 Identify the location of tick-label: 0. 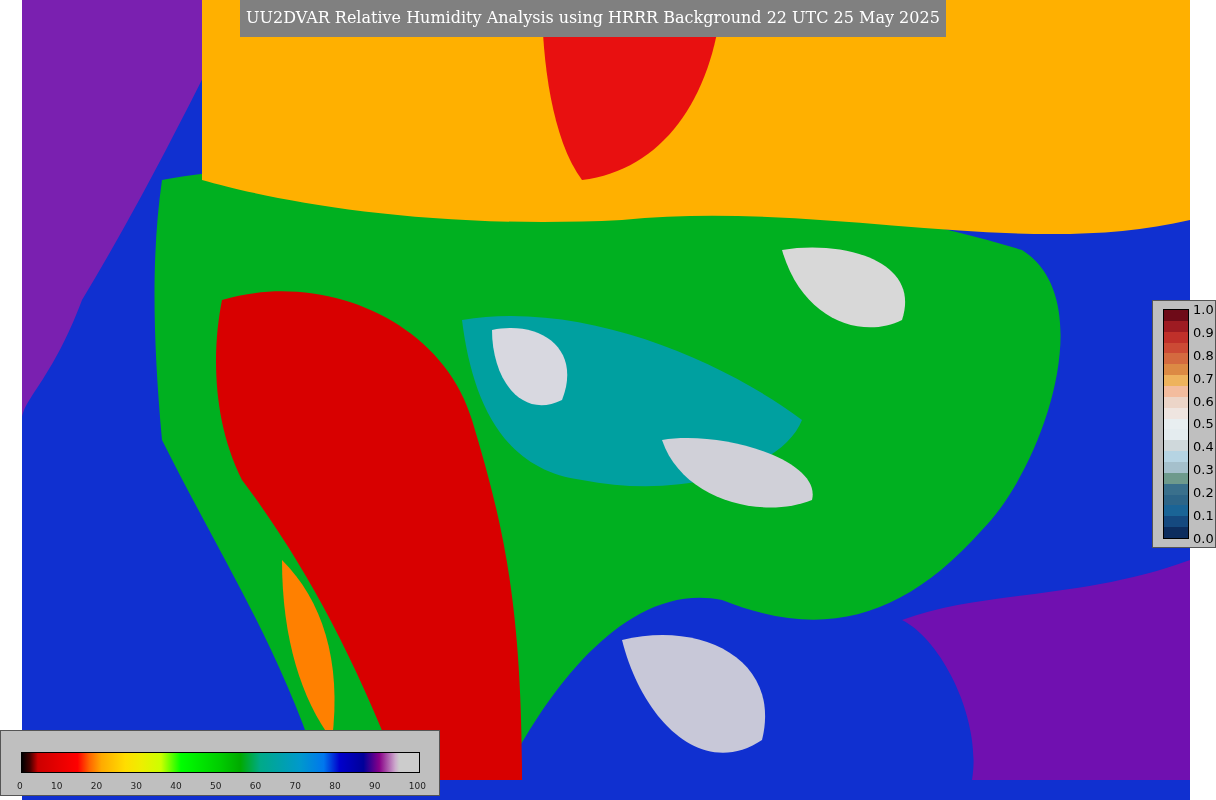
(20, 786).